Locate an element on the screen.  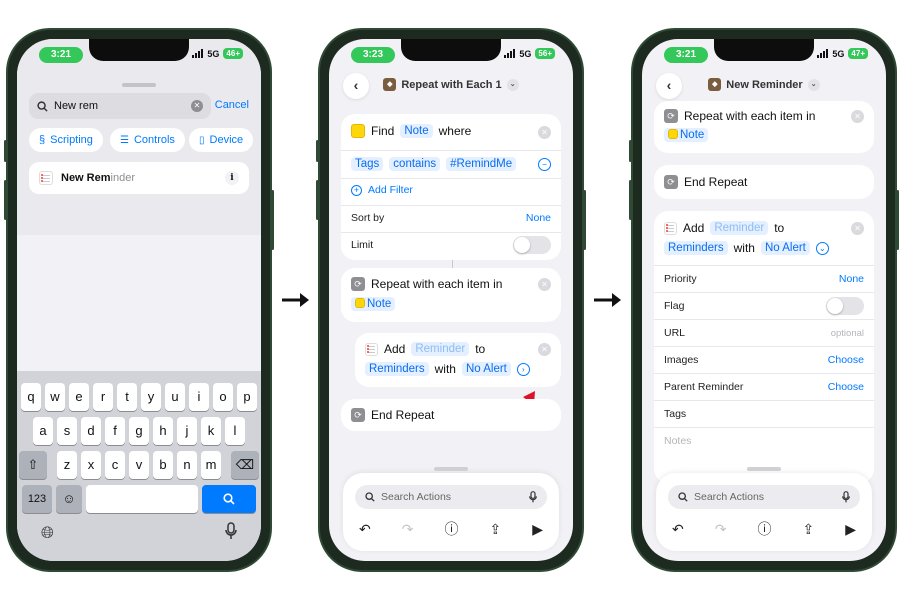
run-icon: ▶ is located at coordinates (850, 529).